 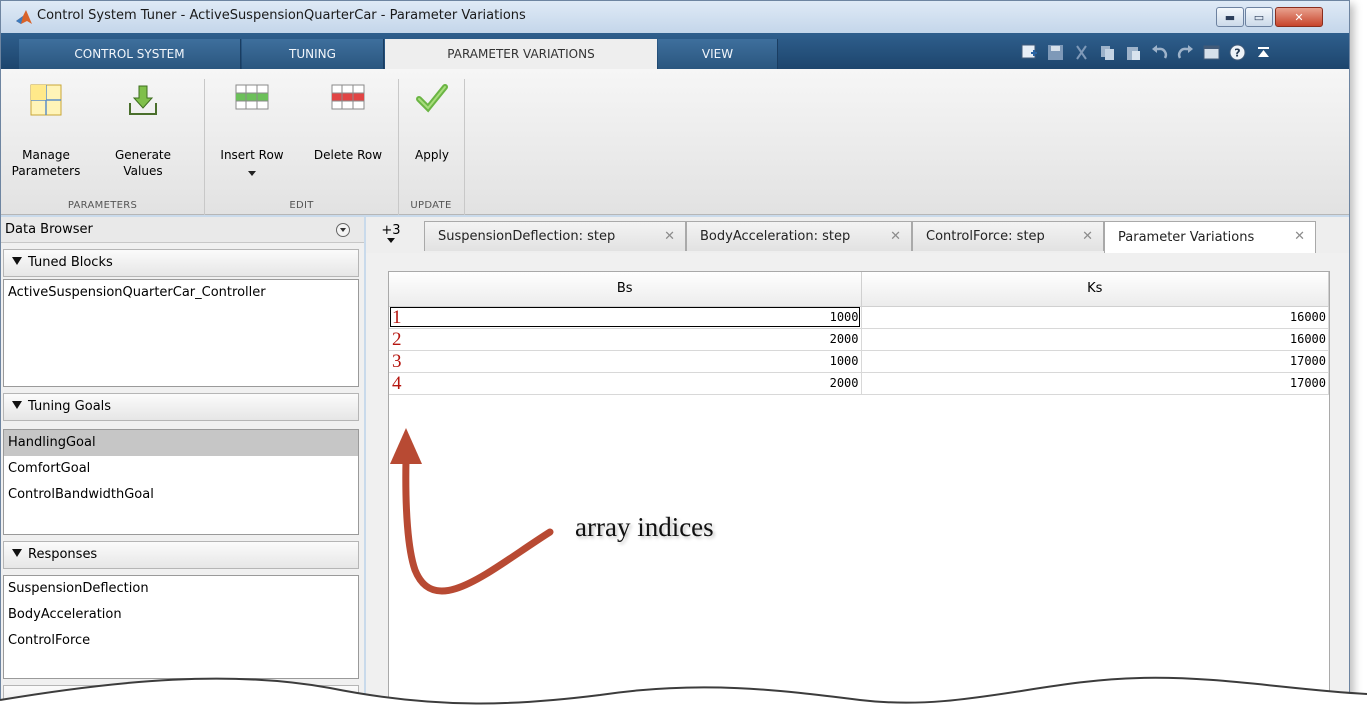 I want to click on tab-parameter-variations: PARAMETER VARIATIONS, so click(x=521, y=54).